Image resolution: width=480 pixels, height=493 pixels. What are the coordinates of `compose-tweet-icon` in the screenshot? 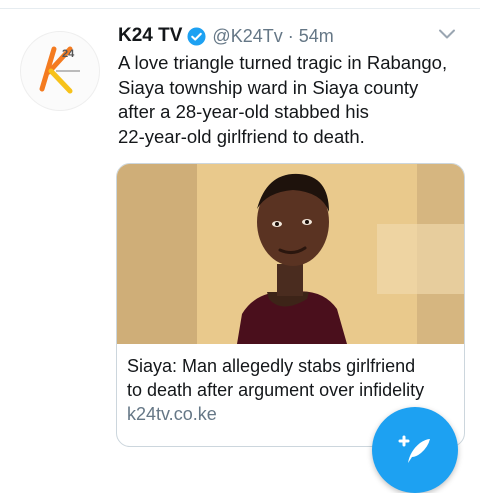 It's located at (414, 449).